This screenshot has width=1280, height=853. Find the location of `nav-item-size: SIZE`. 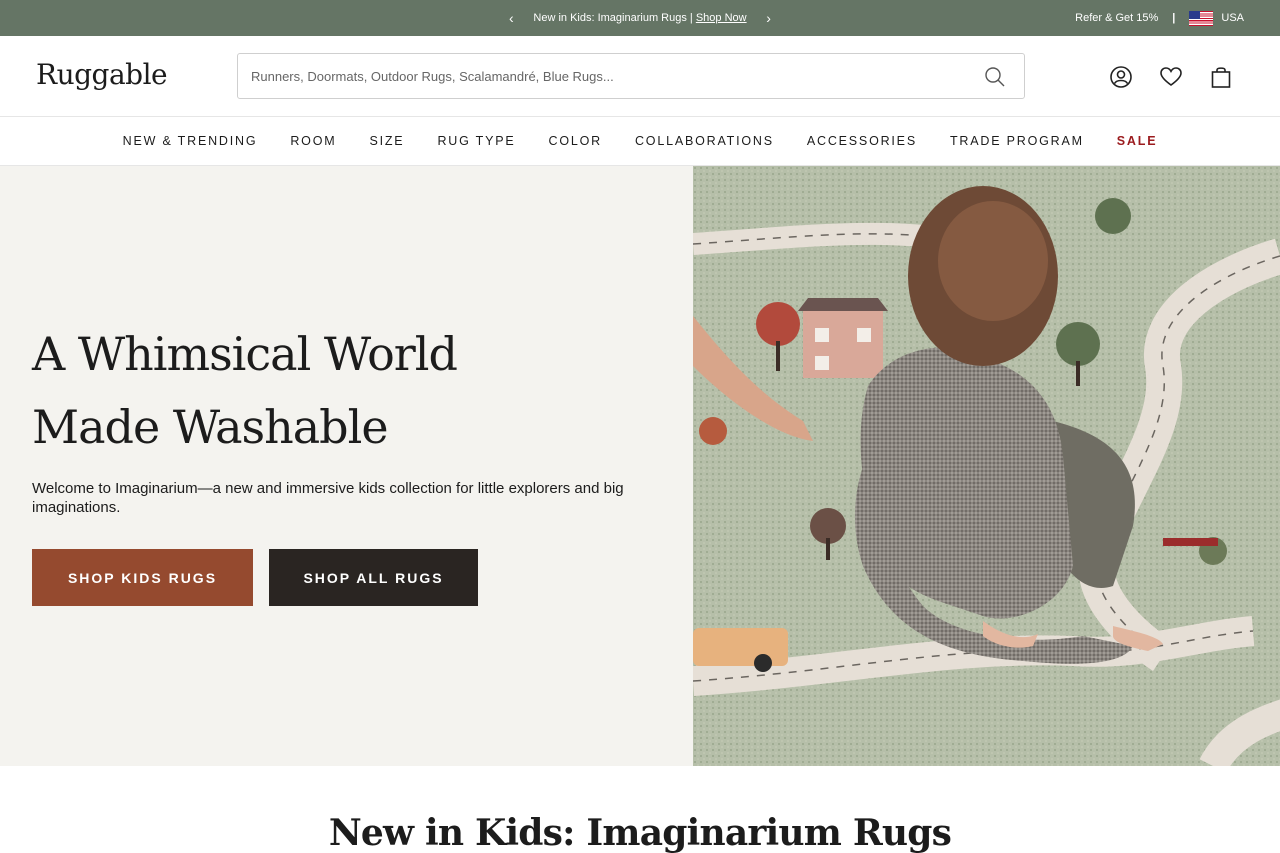

nav-item-size: SIZE is located at coordinates (386, 141).